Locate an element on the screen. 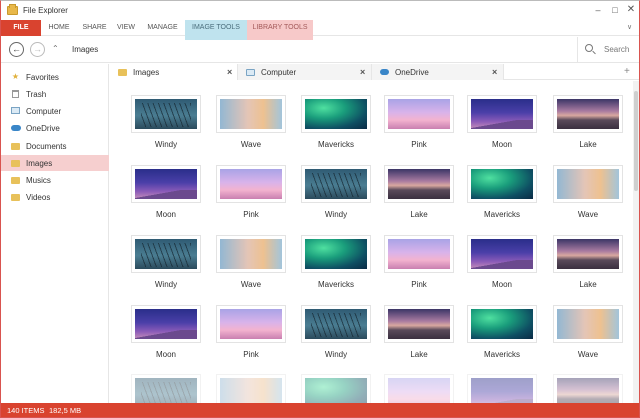  chevron-down-icon: ∨ is located at coordinates (629, 27).